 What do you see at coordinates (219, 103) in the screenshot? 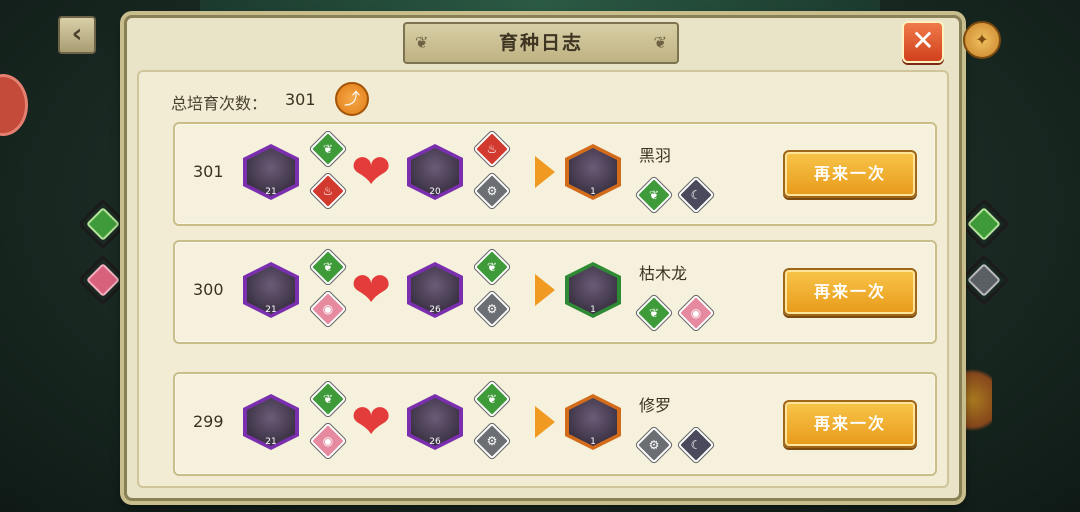
I see `total-breed-label: 总培育次数：` at bounding box center [219, 103].